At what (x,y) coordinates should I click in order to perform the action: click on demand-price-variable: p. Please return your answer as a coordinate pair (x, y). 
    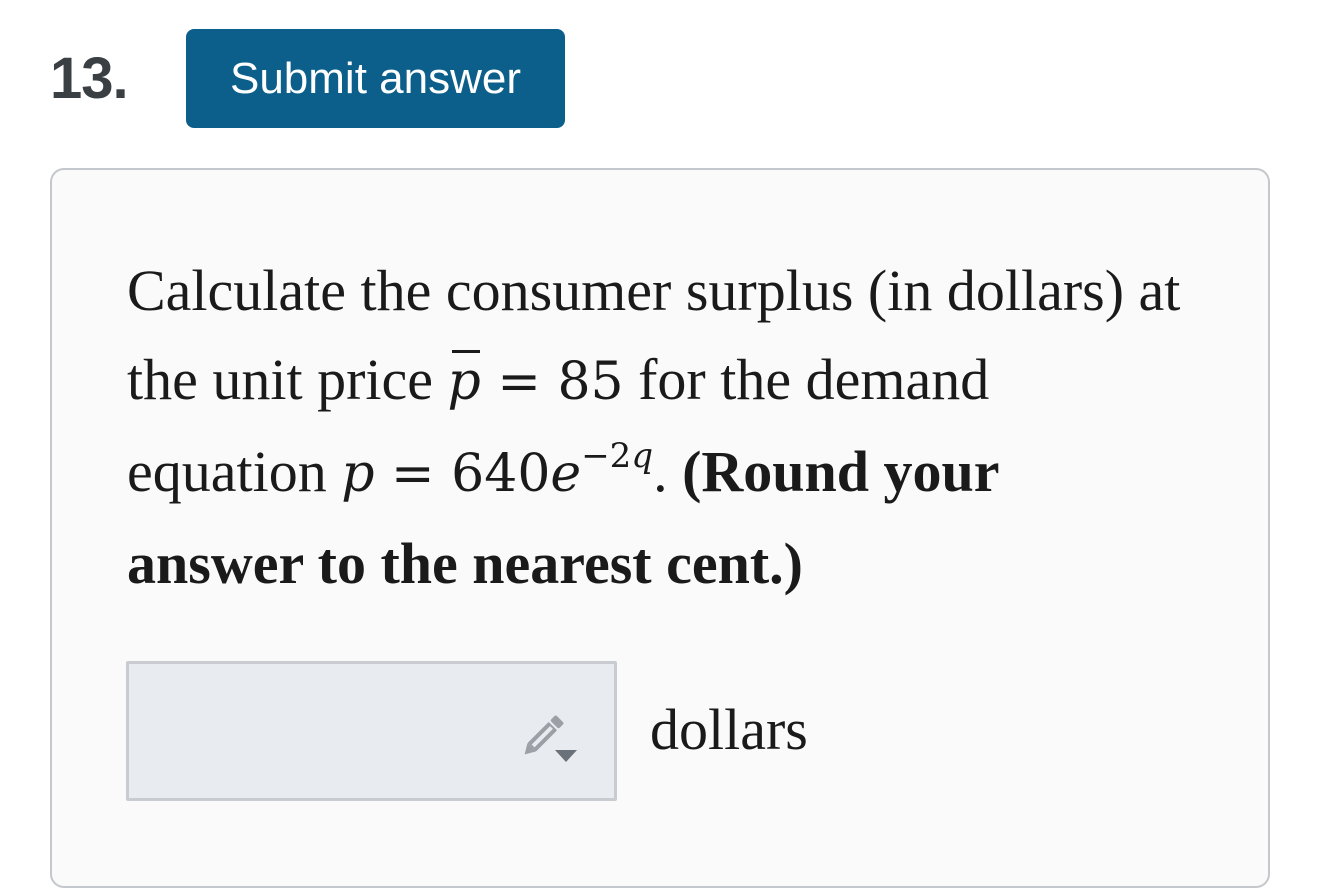
    Looking at the image, I should click on (358, 474).